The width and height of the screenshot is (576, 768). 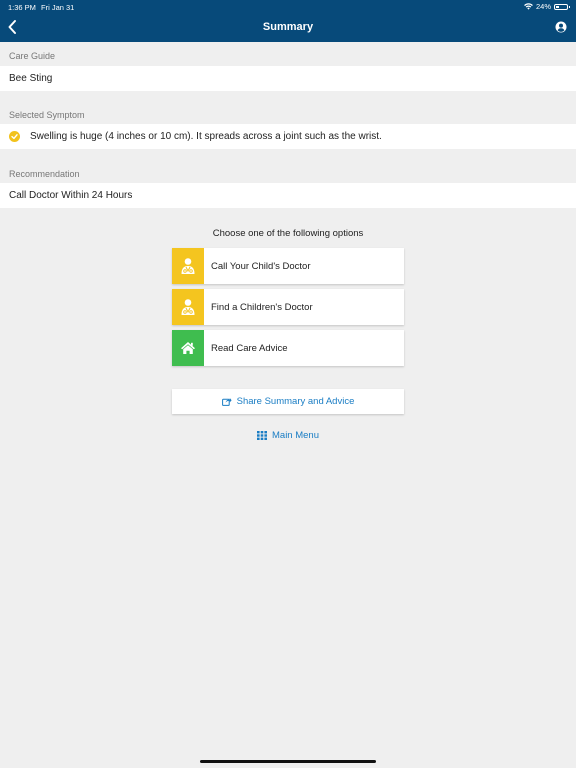 What do you see at coordinates (58, 7) in the screenshot?
I see `status-date: Fri Jan 31` at bounding box center [58, 7].